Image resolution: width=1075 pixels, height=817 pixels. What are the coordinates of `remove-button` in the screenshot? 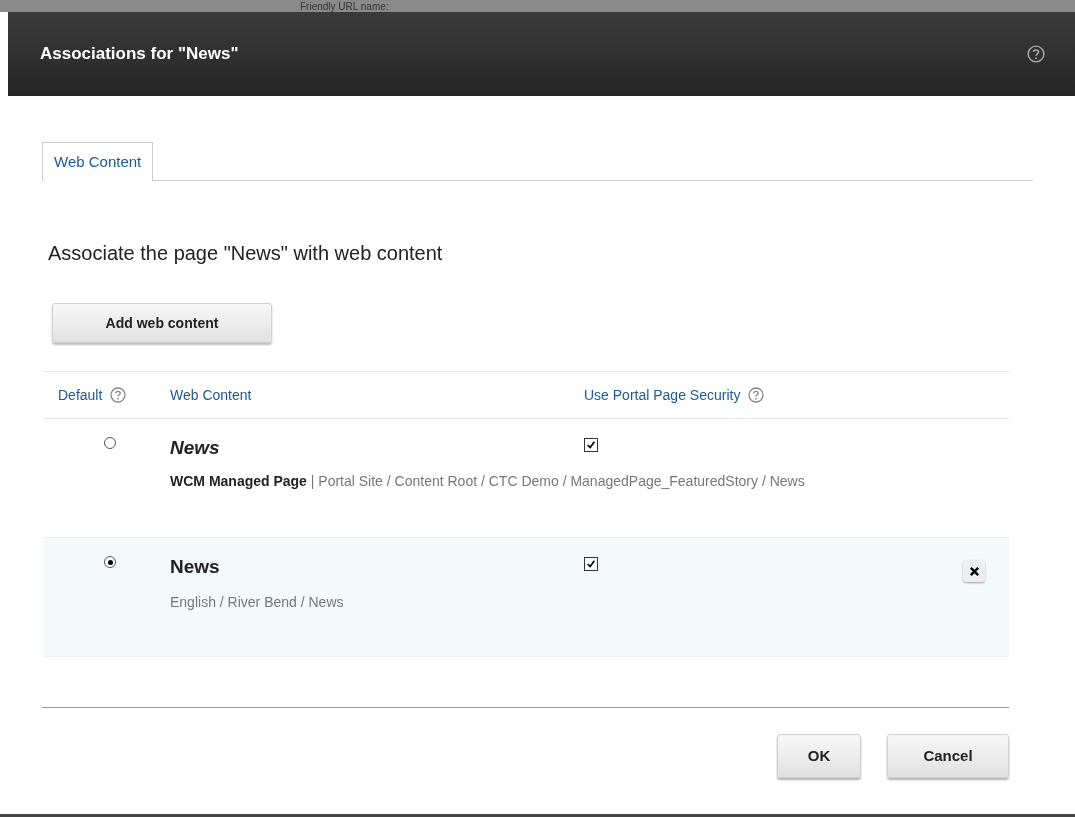 It's located at (974, 571).